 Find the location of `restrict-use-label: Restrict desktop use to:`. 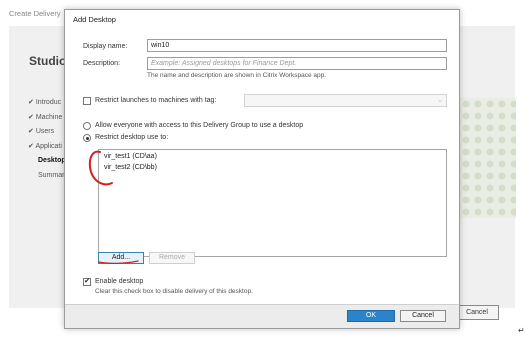

restrict-use-label: Restrict desktop use to: is located at coordinates (132, 137).